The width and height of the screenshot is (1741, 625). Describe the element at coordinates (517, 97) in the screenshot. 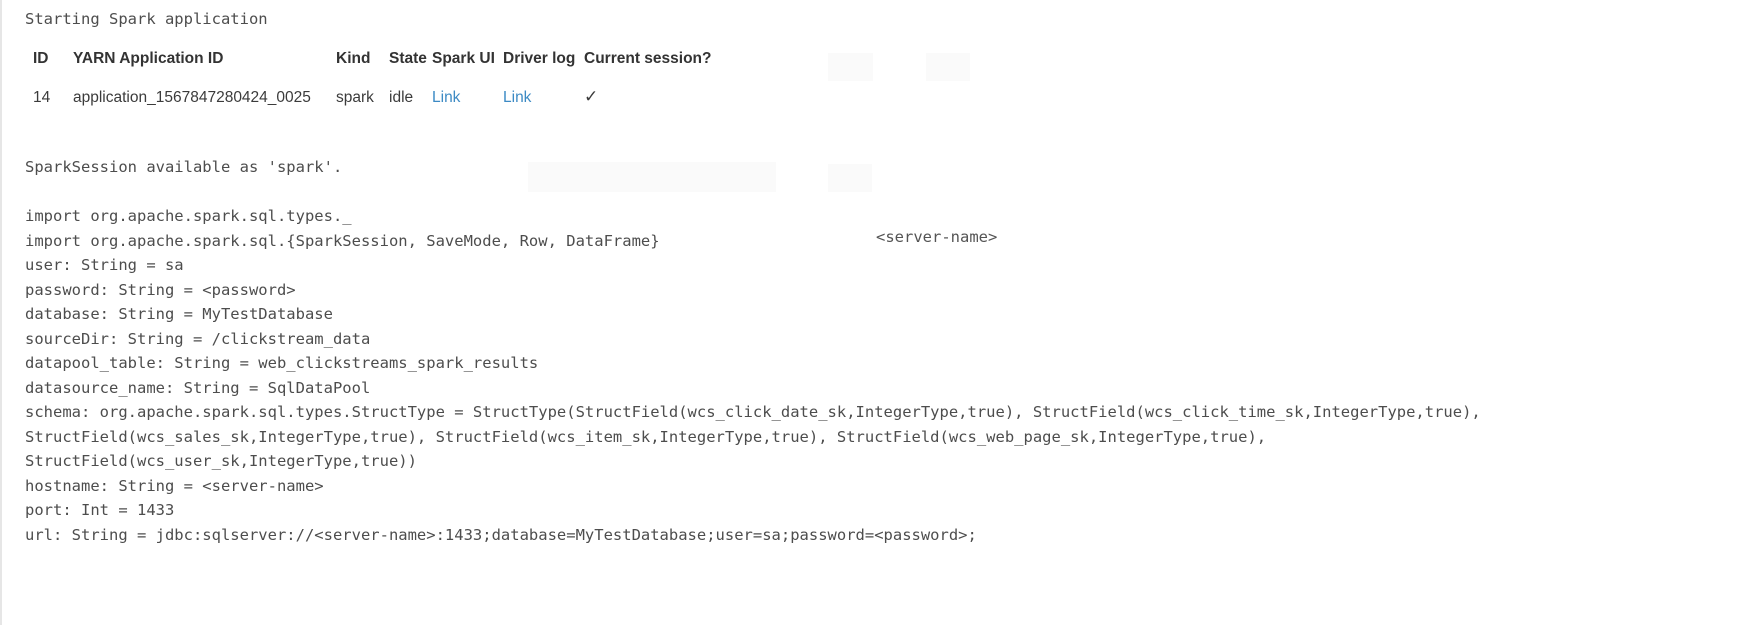

I see `driver-log-link: Link` at that location.